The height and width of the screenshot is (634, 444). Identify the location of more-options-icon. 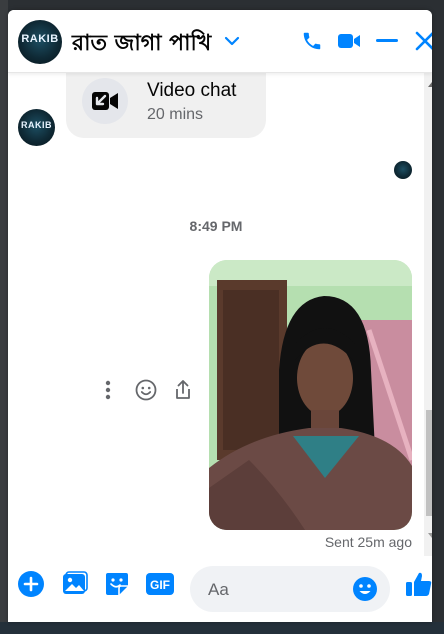
(108, 390).